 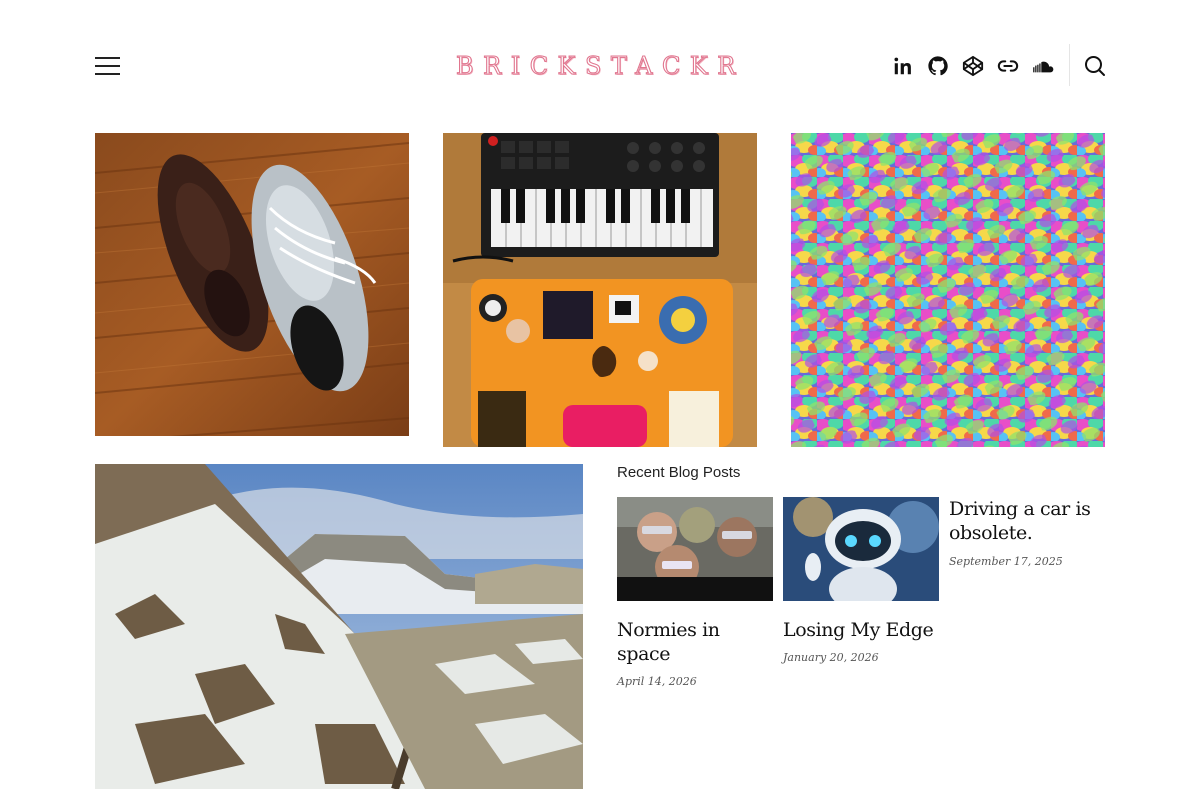 What do you see at coordinates (1027, 521) in the screenshot?
I see `post-title: Driving a car is obsolete.` at bounding box center [1027, 521].